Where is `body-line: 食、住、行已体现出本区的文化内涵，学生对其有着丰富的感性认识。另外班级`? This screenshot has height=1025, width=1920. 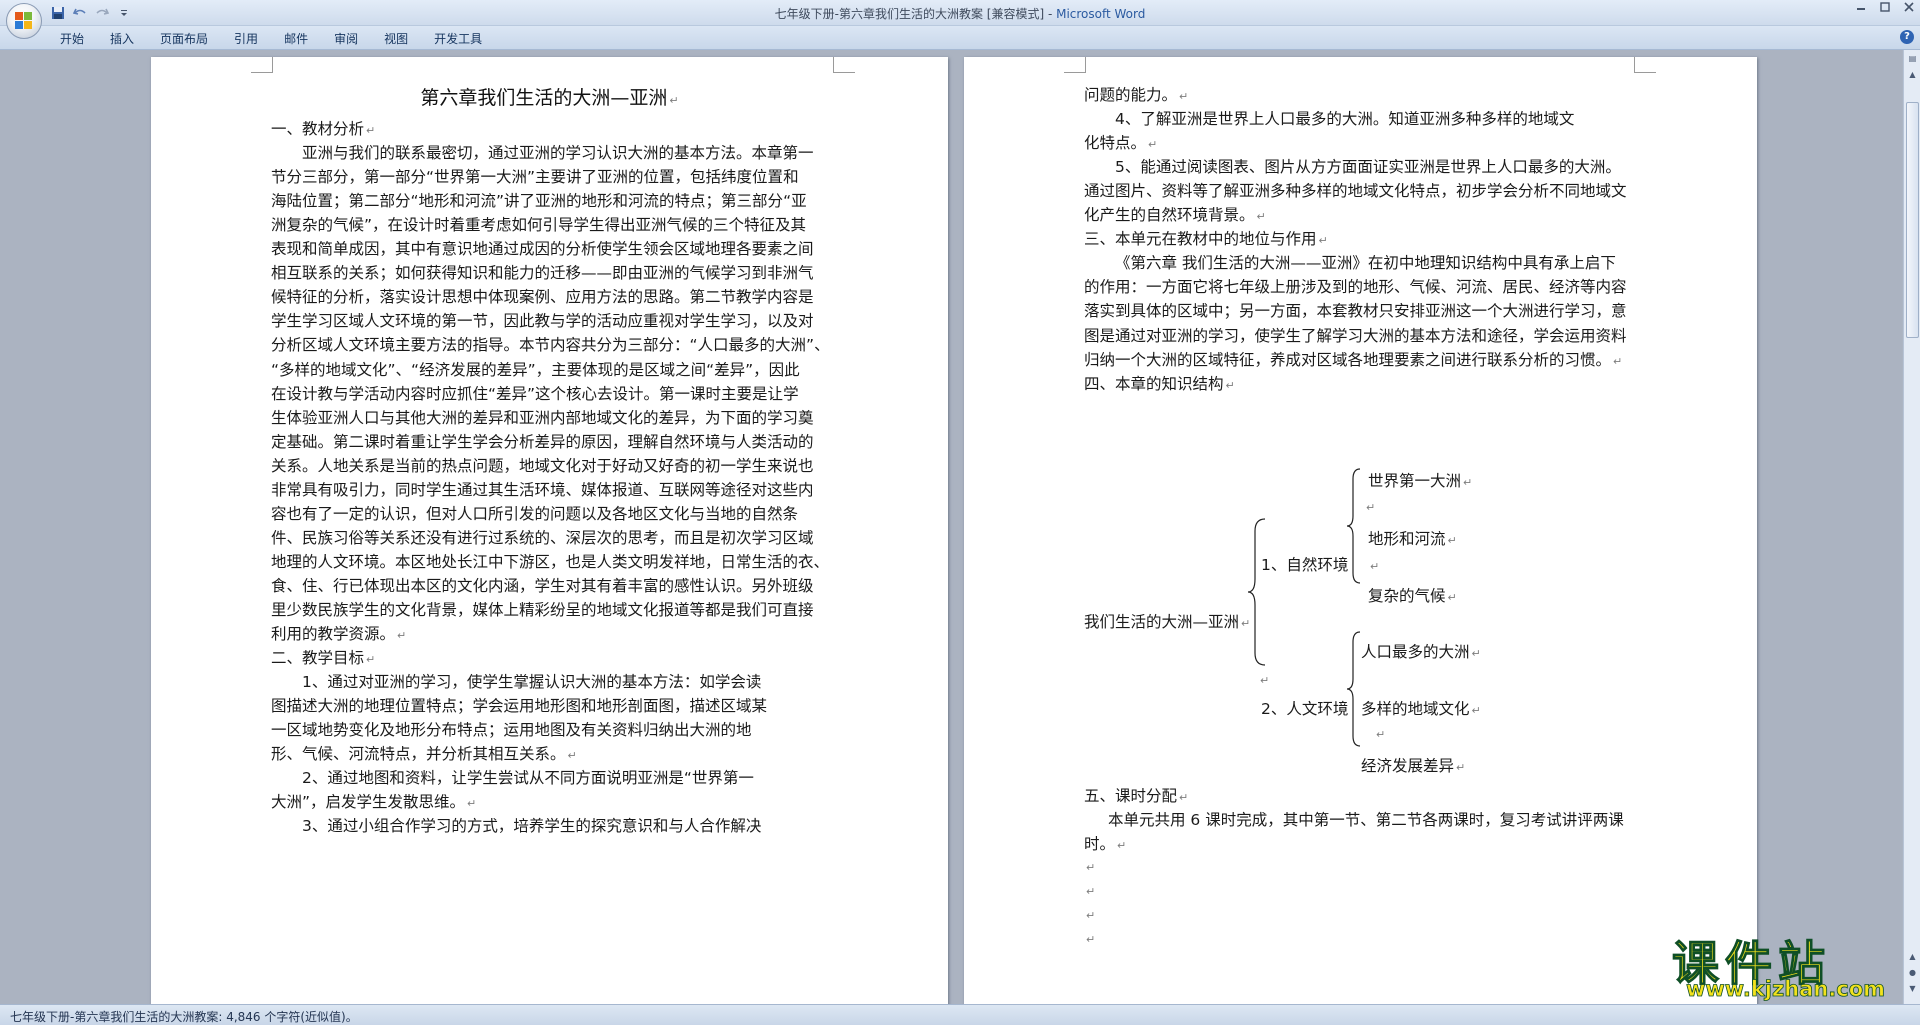
body-line: 食、住、行已体现出本区的文化内涵，学生对其有着丰富的感性认识。另外班级 is located at coordinates (542, 585).